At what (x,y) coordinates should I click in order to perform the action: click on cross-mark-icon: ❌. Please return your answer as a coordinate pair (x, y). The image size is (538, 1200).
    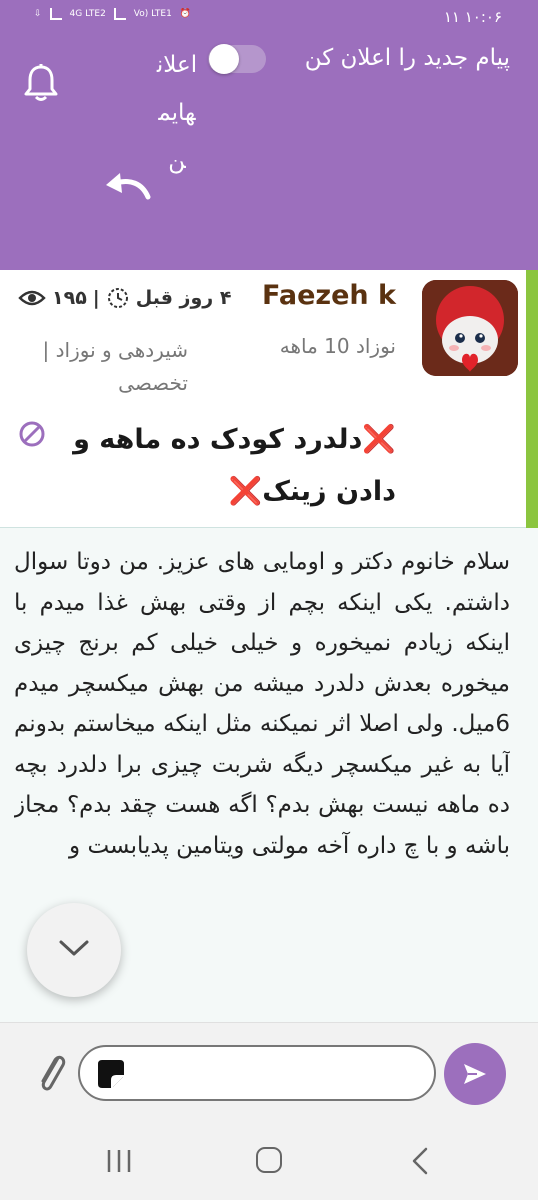
    Looking at the image, I should click on (379, 439).